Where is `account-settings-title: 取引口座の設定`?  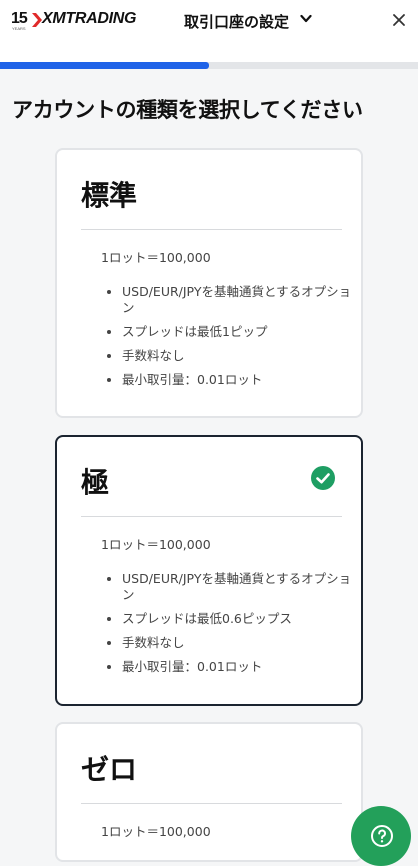 account-settings-title: 取引口座の設定 is located at coordinates (236, 21).